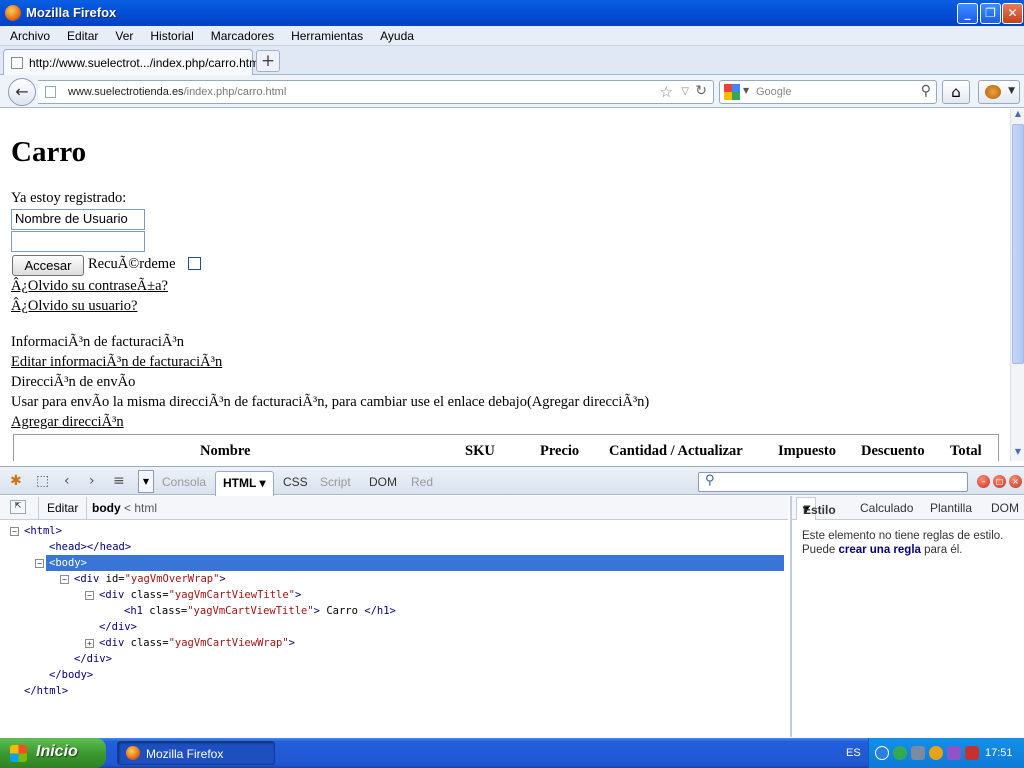  What do you see at coordinates (480, 451) in the screenshot?
I see `header-sku: SKU` at bounding box center [480, 451].